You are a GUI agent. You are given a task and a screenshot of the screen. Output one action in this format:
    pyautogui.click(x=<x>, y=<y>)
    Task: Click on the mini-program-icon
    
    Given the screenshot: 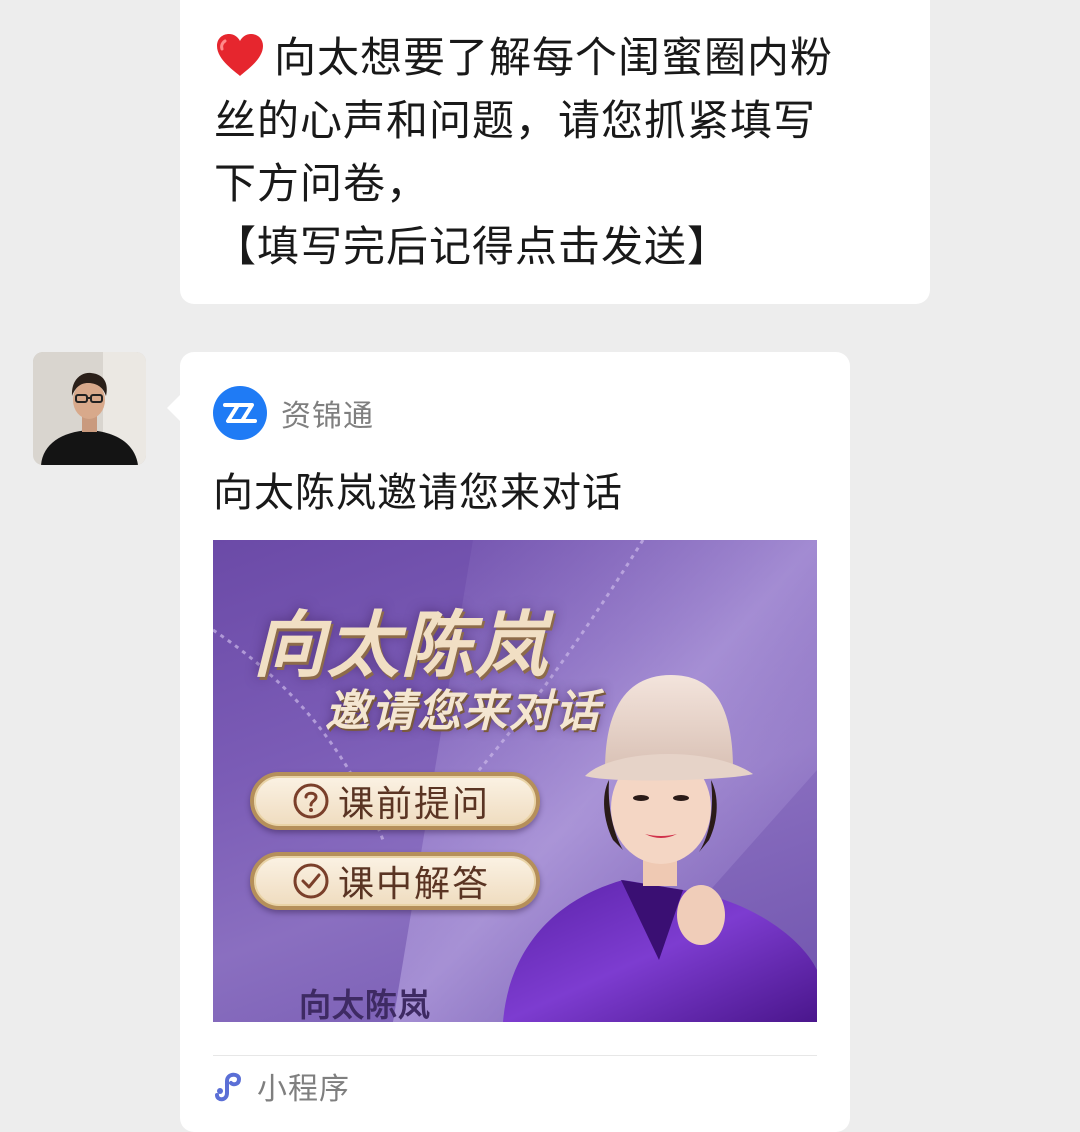 What is the action you would take?
    pyautogui.click(x=228, y=1087)
    